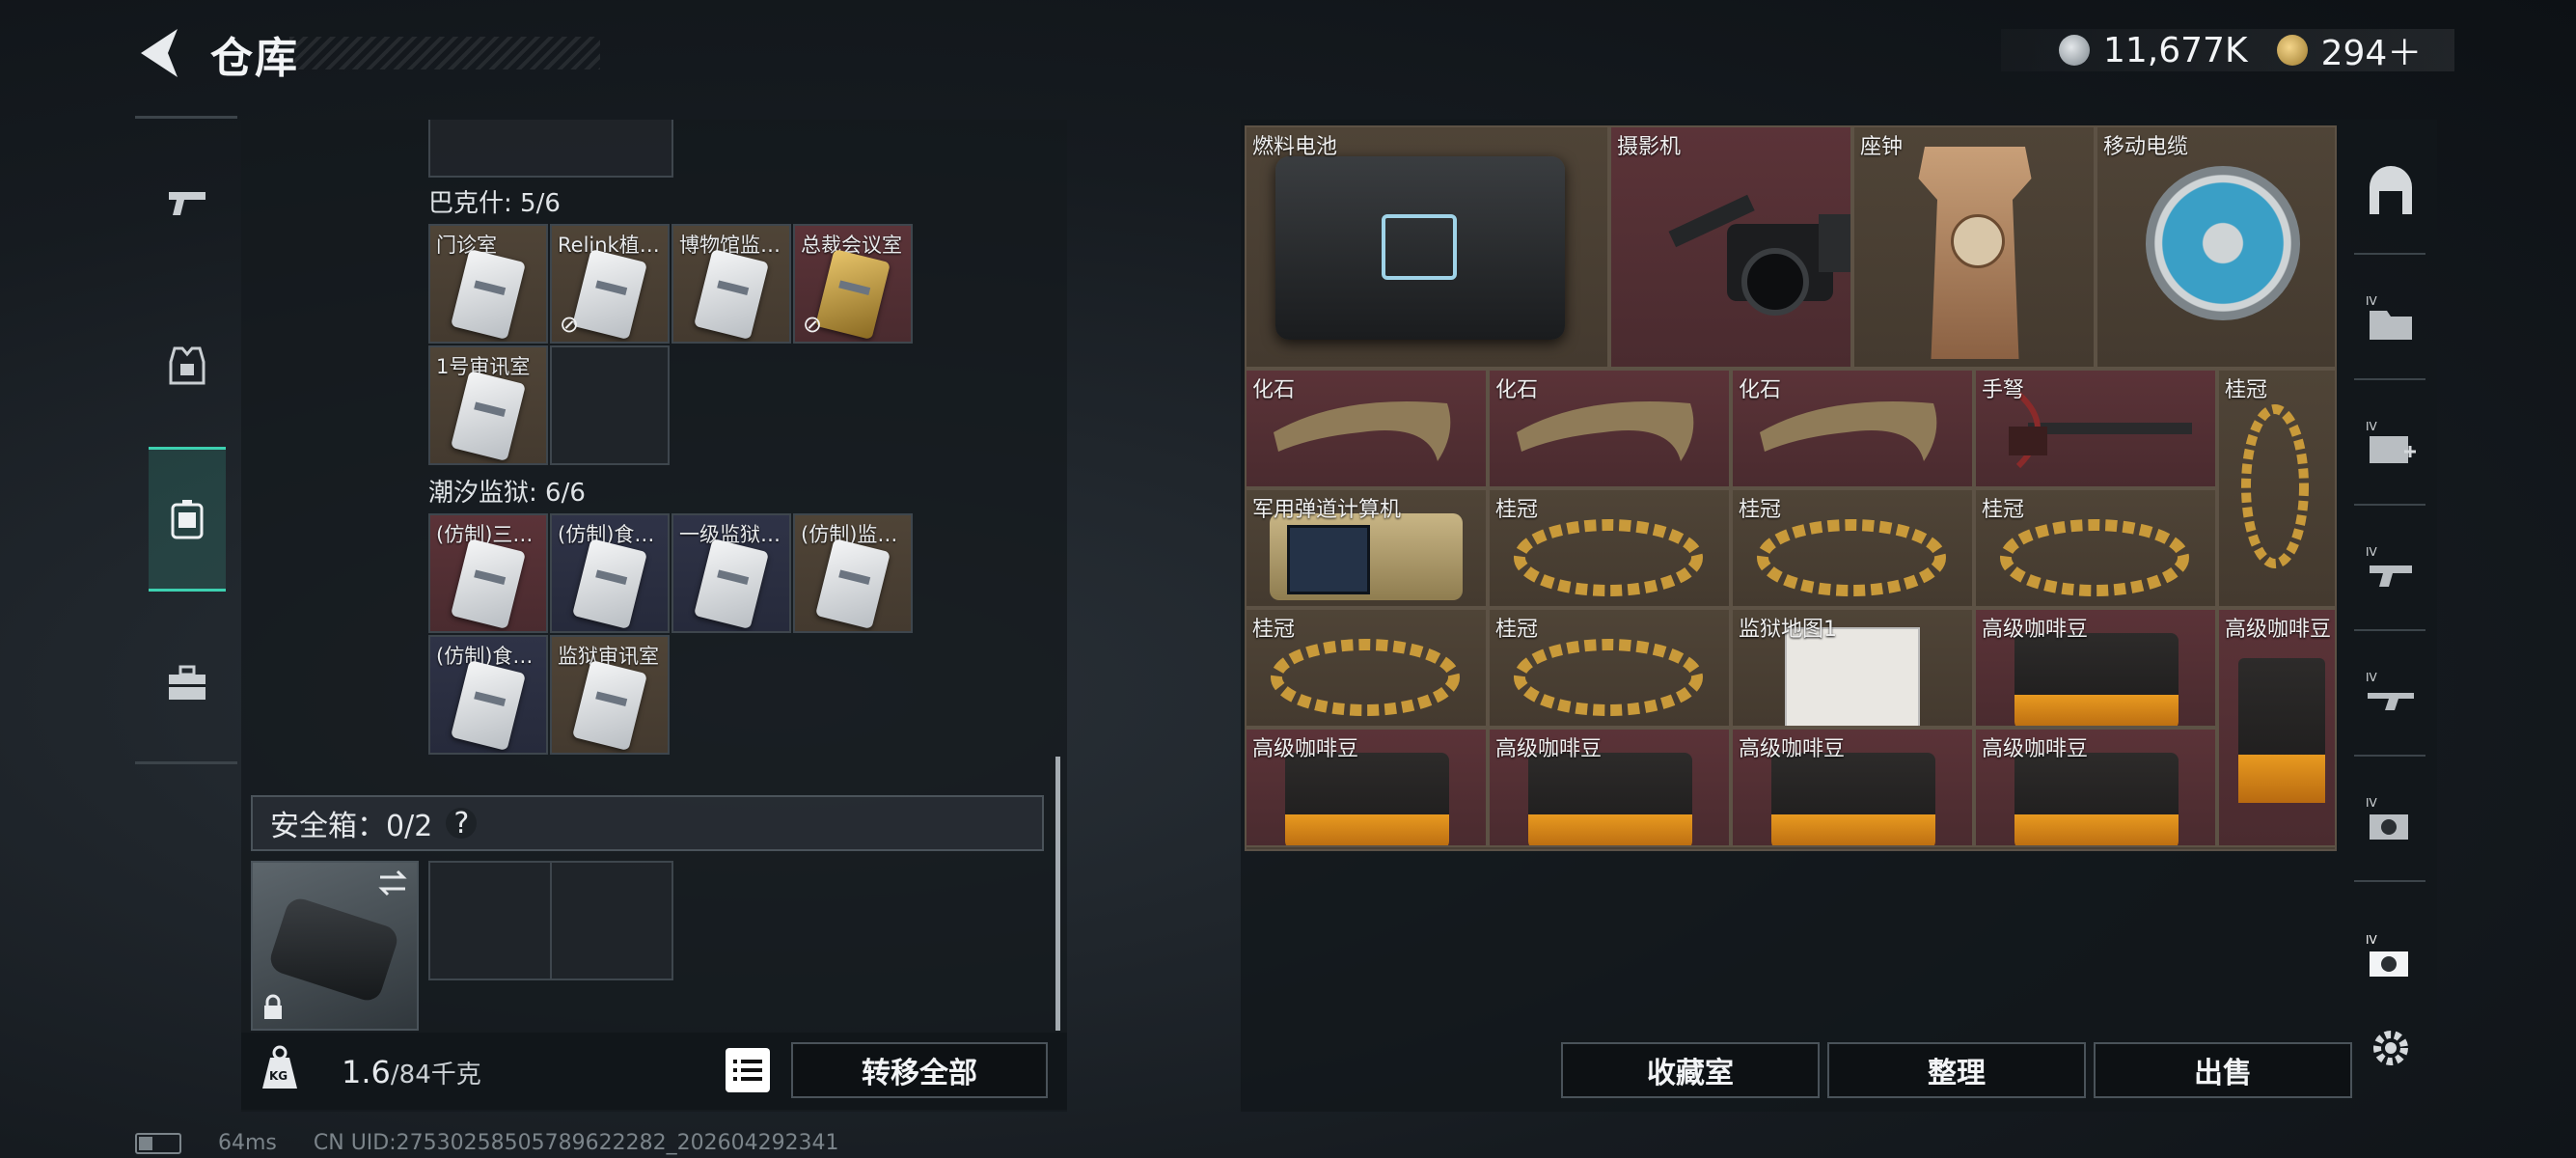 The width and height of the screenshot is (2576, 1158). I want to click on stash-item: 移动电缆, so click(2216, 247).